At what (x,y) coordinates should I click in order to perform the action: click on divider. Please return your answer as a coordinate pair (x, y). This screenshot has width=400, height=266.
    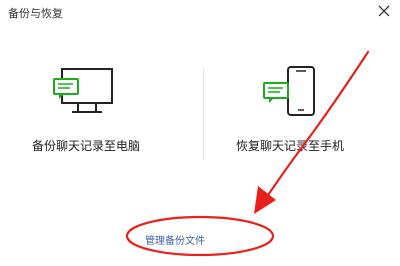
    Looking at the image, I should click on (203, 114).